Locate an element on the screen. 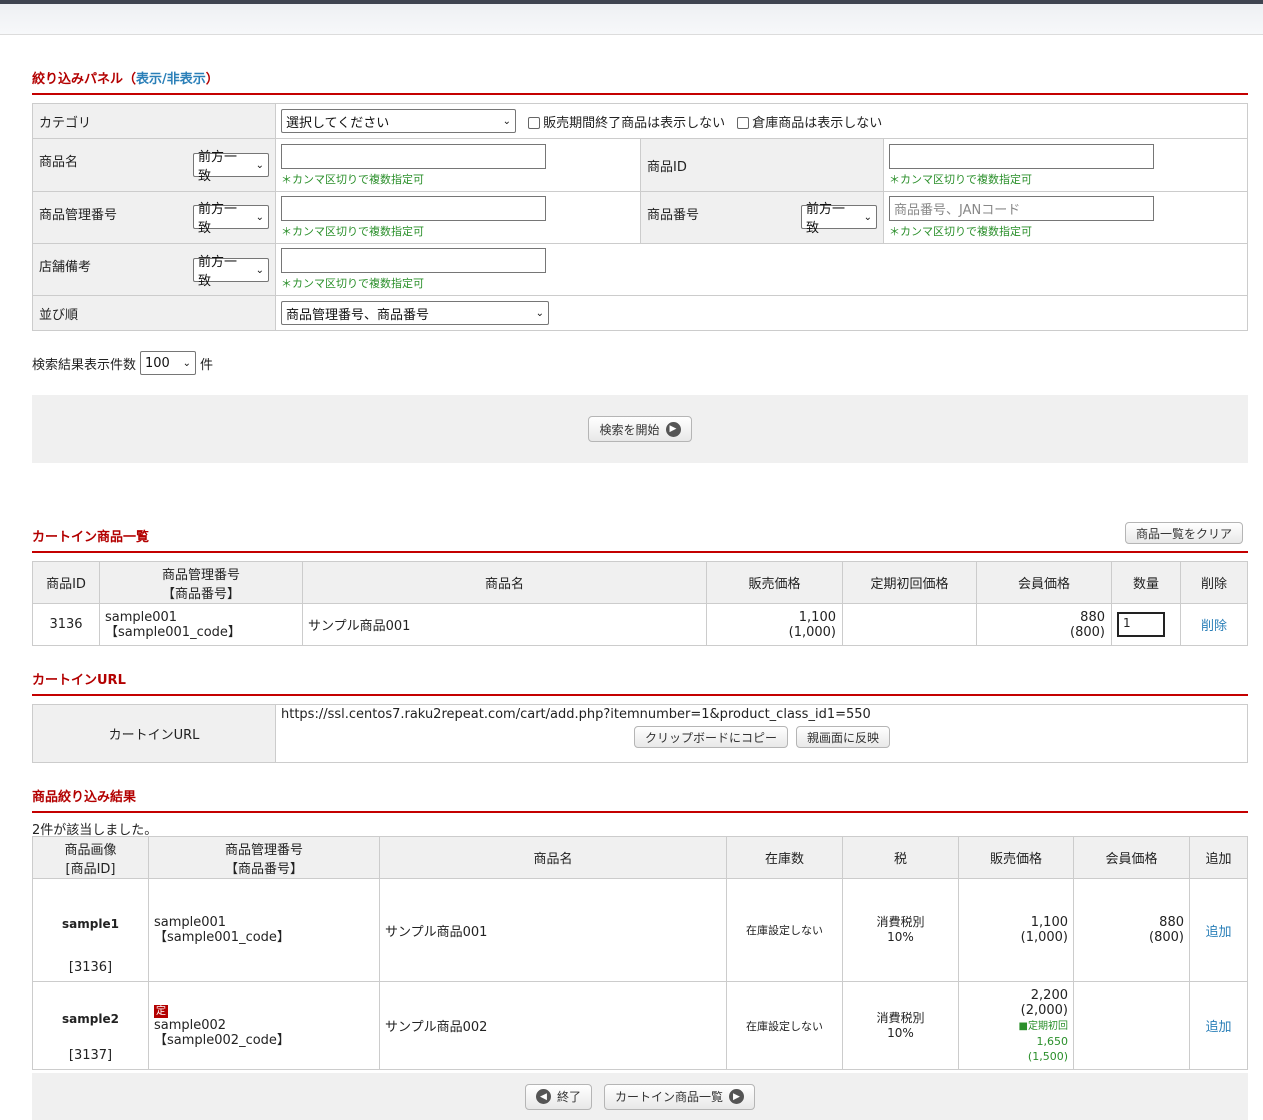  res-price-ex: (2,000) is located at coordinates (1044, 1010).